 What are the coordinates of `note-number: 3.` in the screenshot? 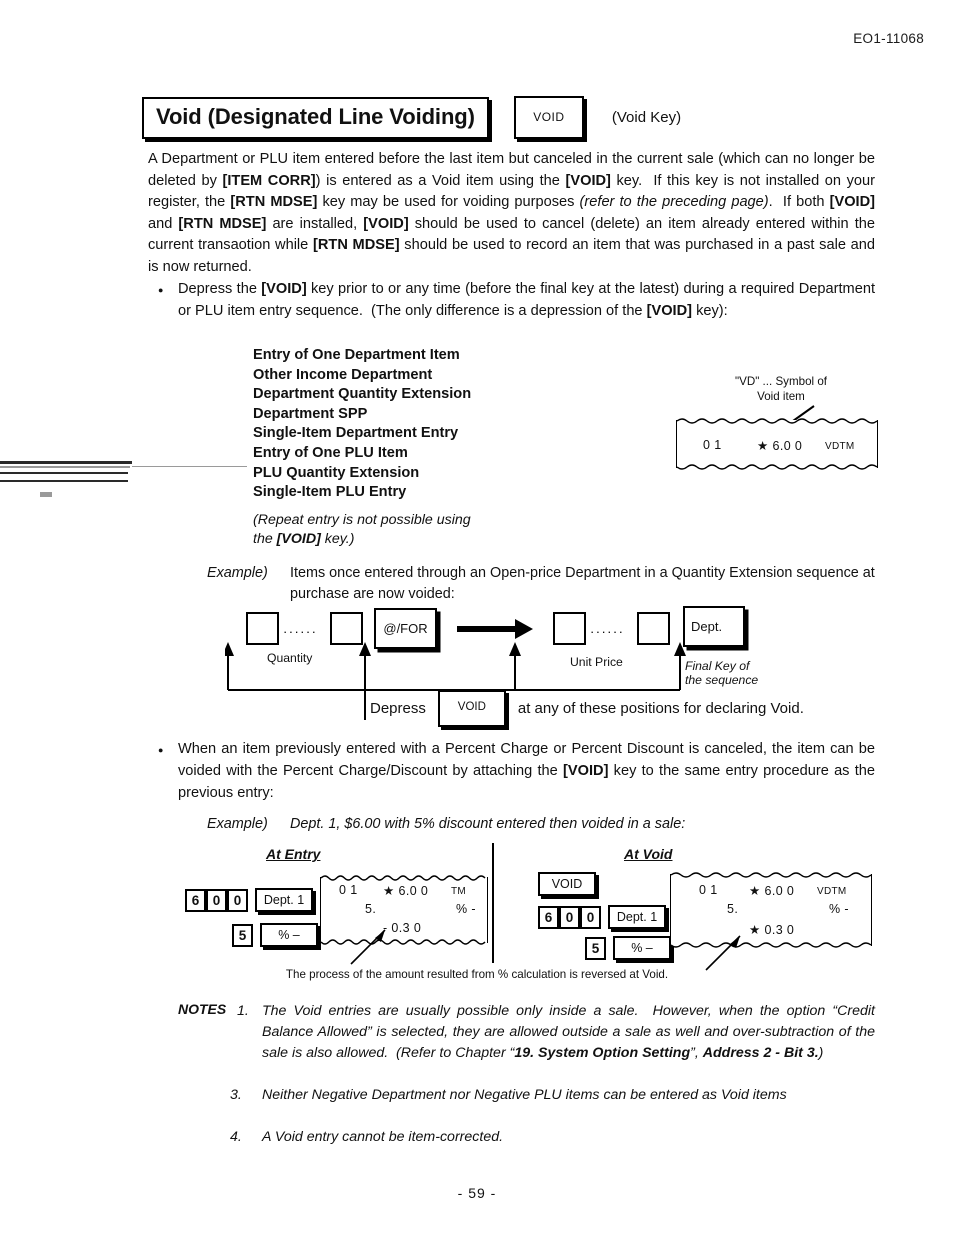 It's located at (236, 1095).